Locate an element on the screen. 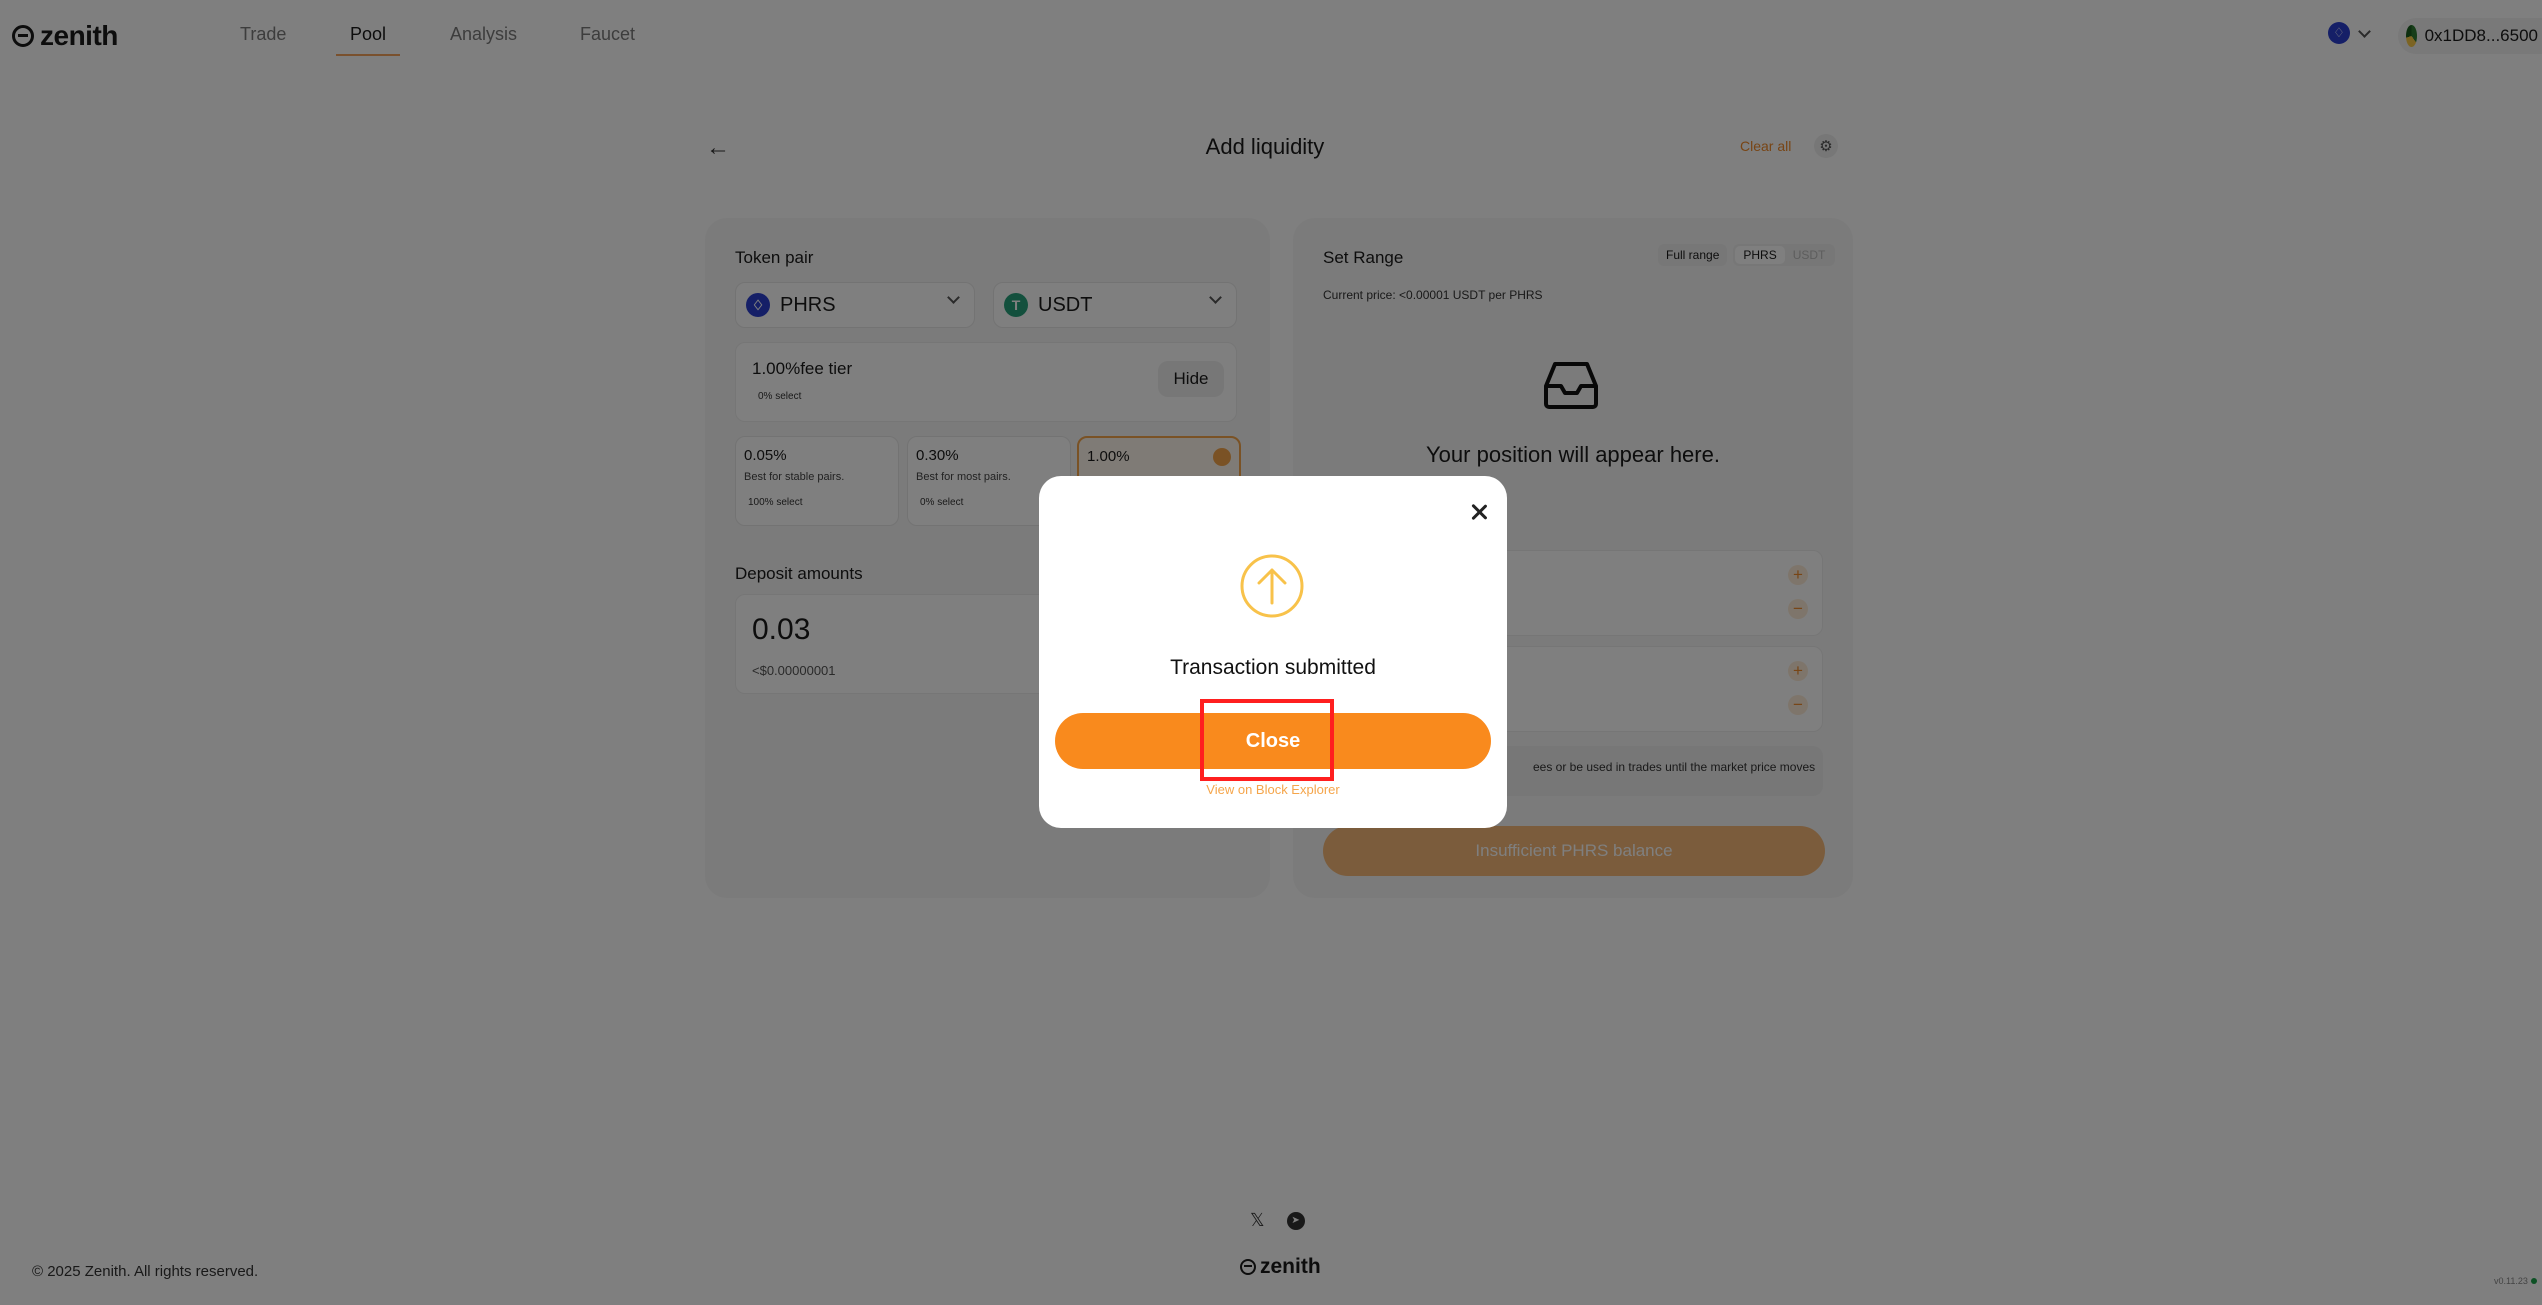 The height and width of the screenshot is (1305, 2542). view-on-explorer-link: View on Block Explorer is located at coordinates (1273, 789).